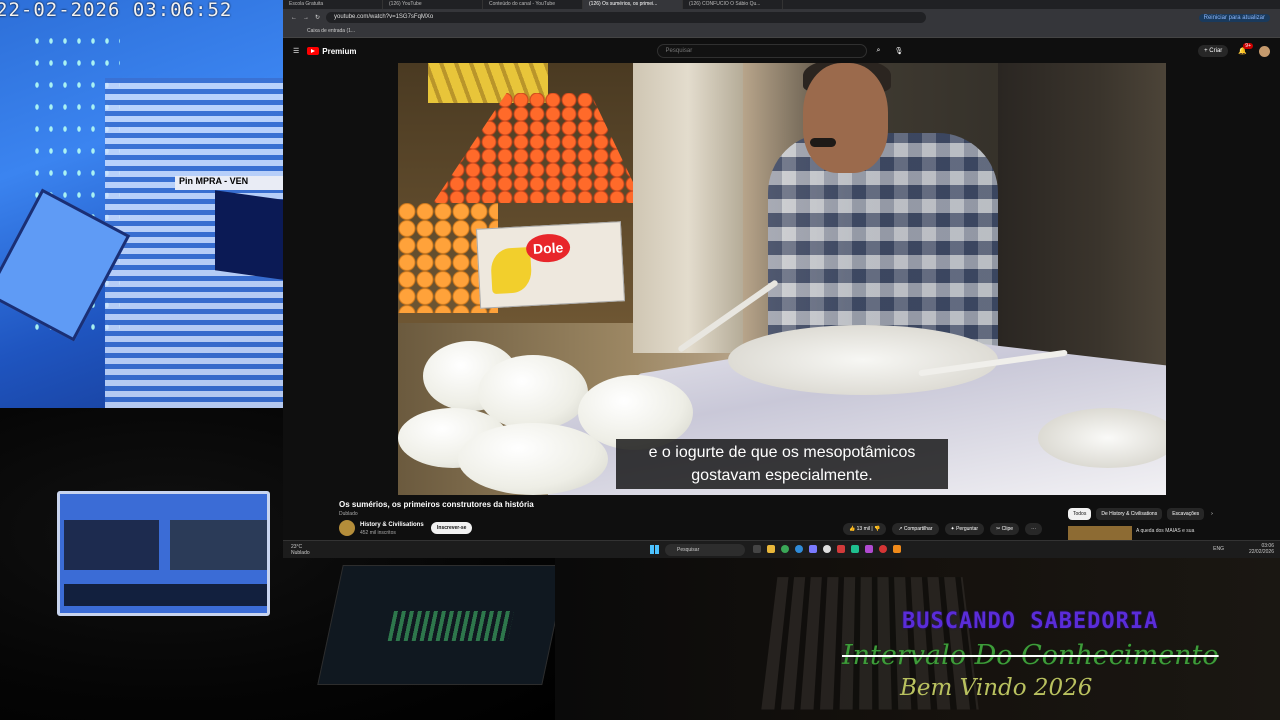 The width and height of the screenshot is (1280, 720). What do you see at coordinates (996, 688) in the screenshot?
I see `overlay-welcome: Bem Vindo 2026` at bounding box center [996, 688].